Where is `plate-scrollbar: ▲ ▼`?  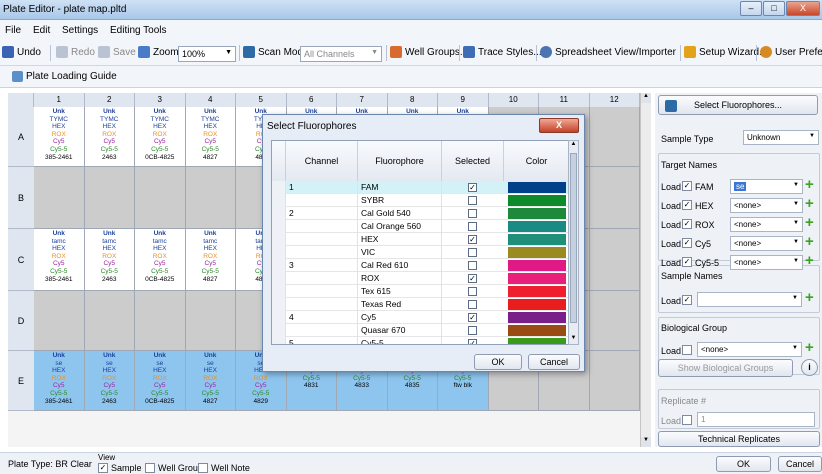
plate-scrollbar: ▲ ▼ is located at coordinates (645, 270).